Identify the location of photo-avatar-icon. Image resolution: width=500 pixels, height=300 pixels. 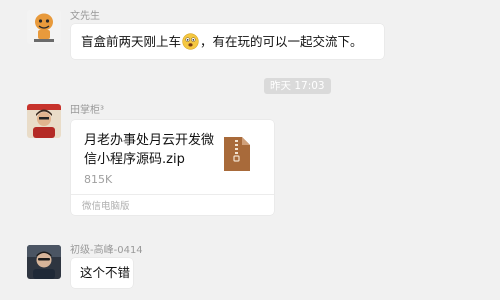
(44, 262).